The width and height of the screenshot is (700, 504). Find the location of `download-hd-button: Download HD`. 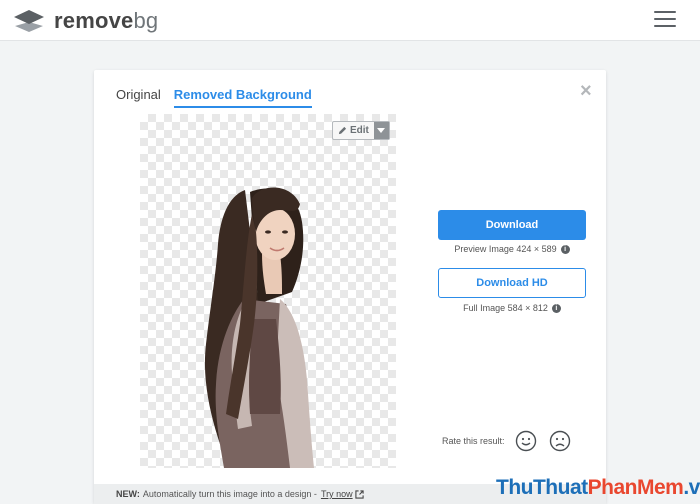

download-hd-button: Download HD is located at coordinates (512, 283).